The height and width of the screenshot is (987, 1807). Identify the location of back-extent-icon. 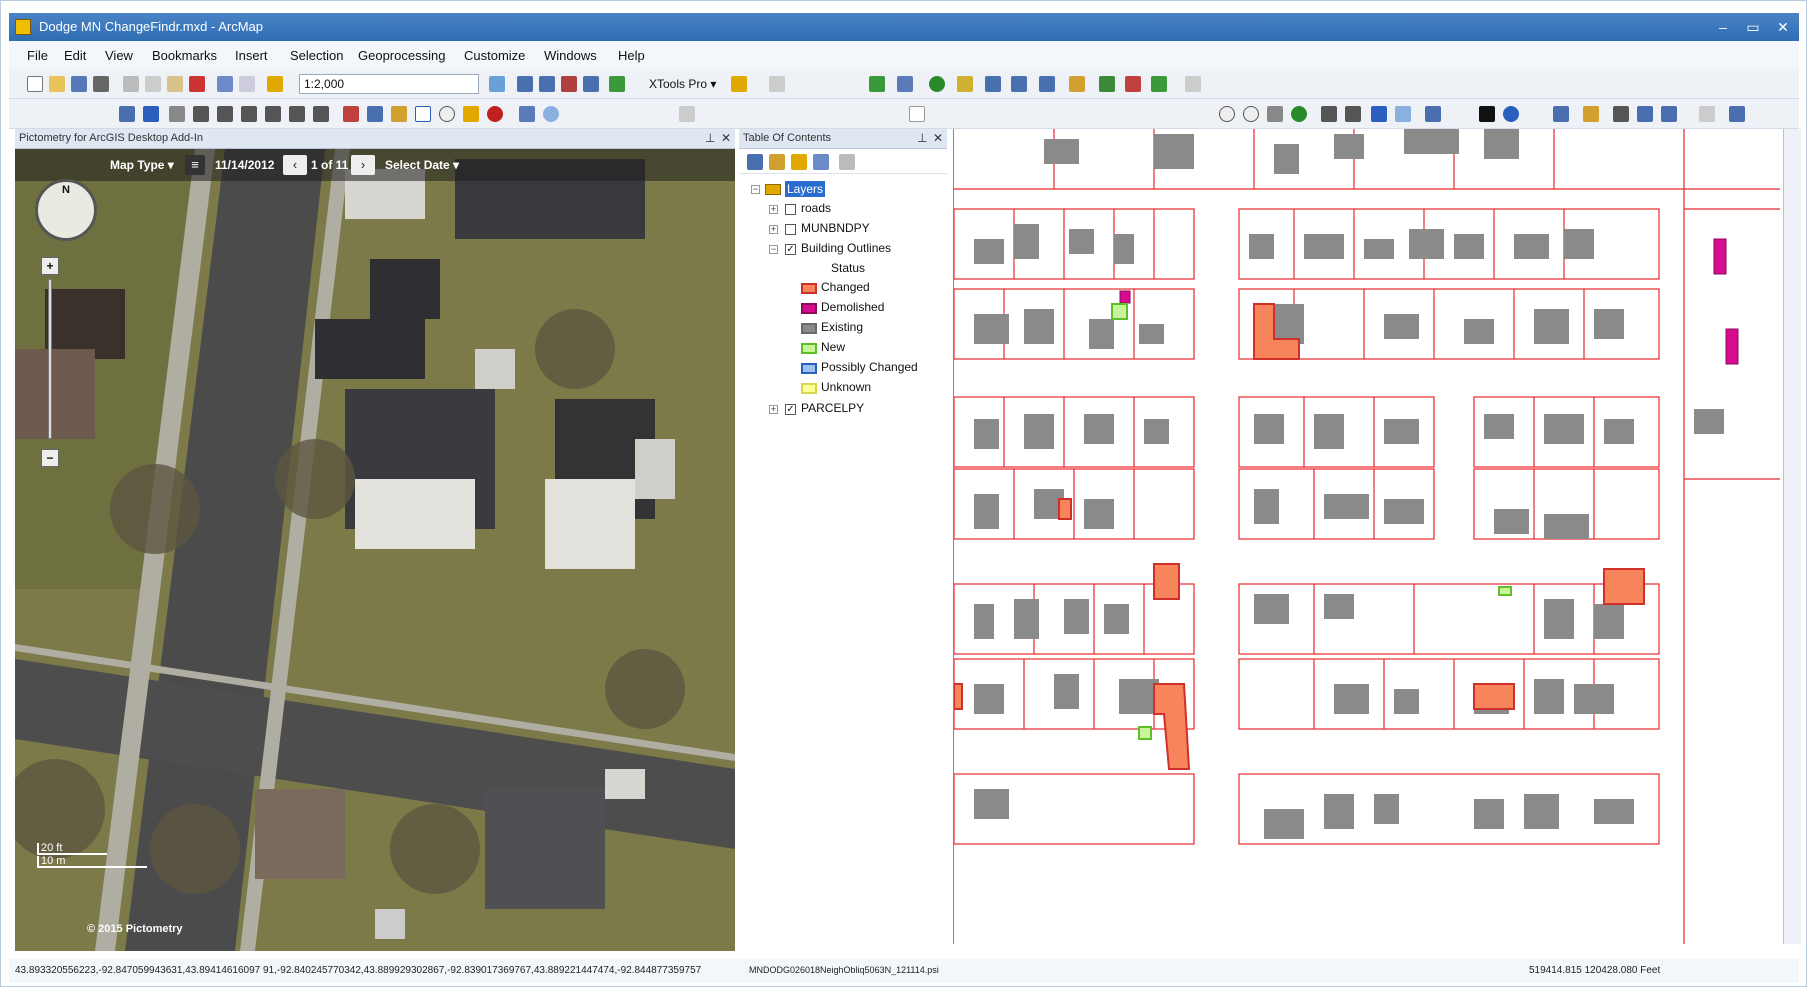
(1379, 114).